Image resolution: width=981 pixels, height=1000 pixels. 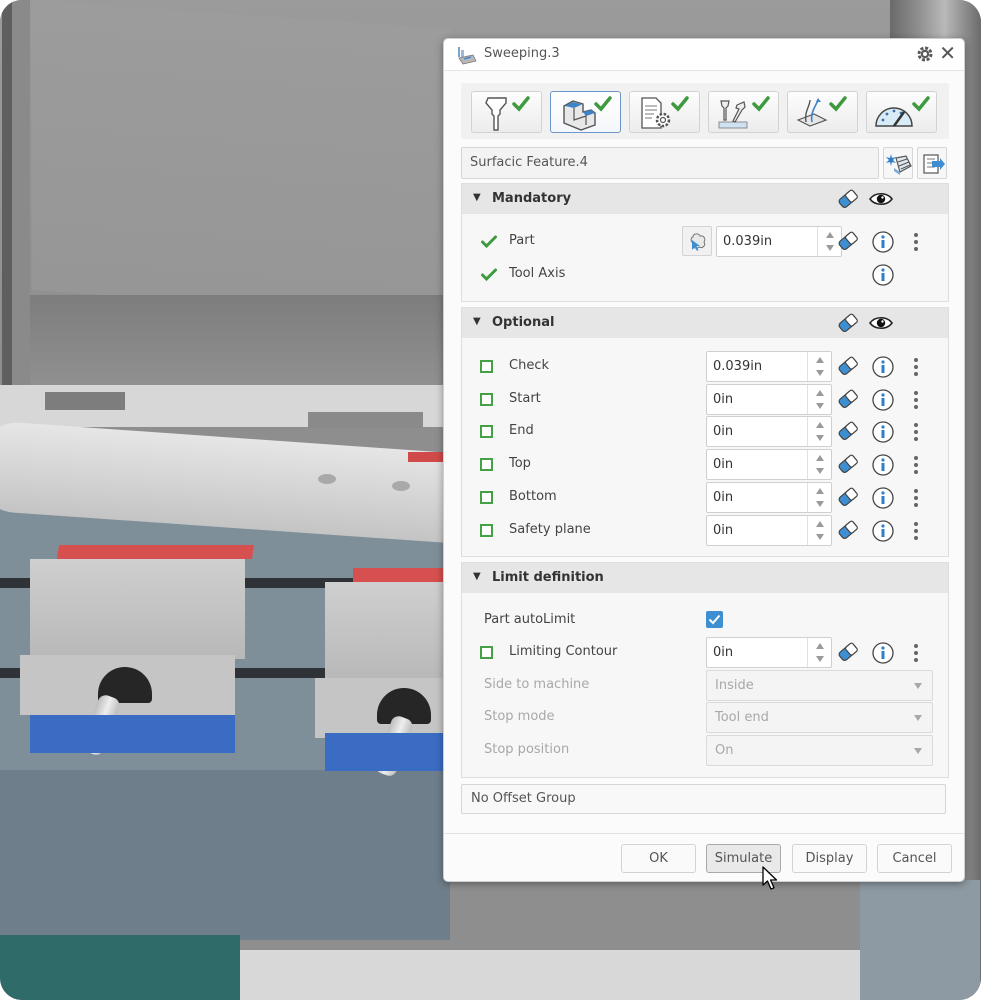 What do you see at coordinates (769, 497) in the screenshot?
I see `bottom-offset-input: 0in` at bounding box center [769, 497].